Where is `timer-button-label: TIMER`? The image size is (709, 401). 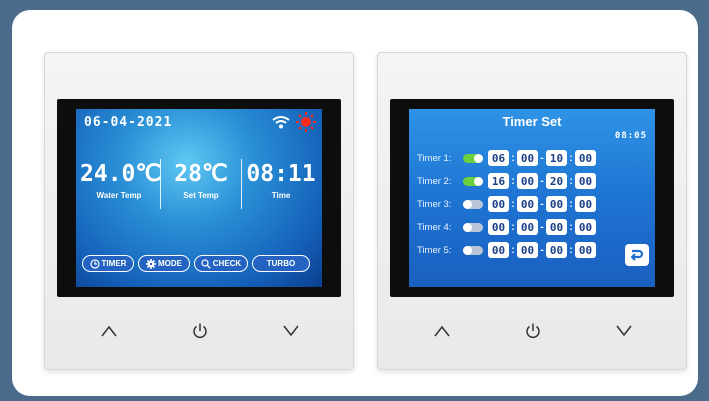 timer-button-label: TIMER is located at coordinates (114, 263).